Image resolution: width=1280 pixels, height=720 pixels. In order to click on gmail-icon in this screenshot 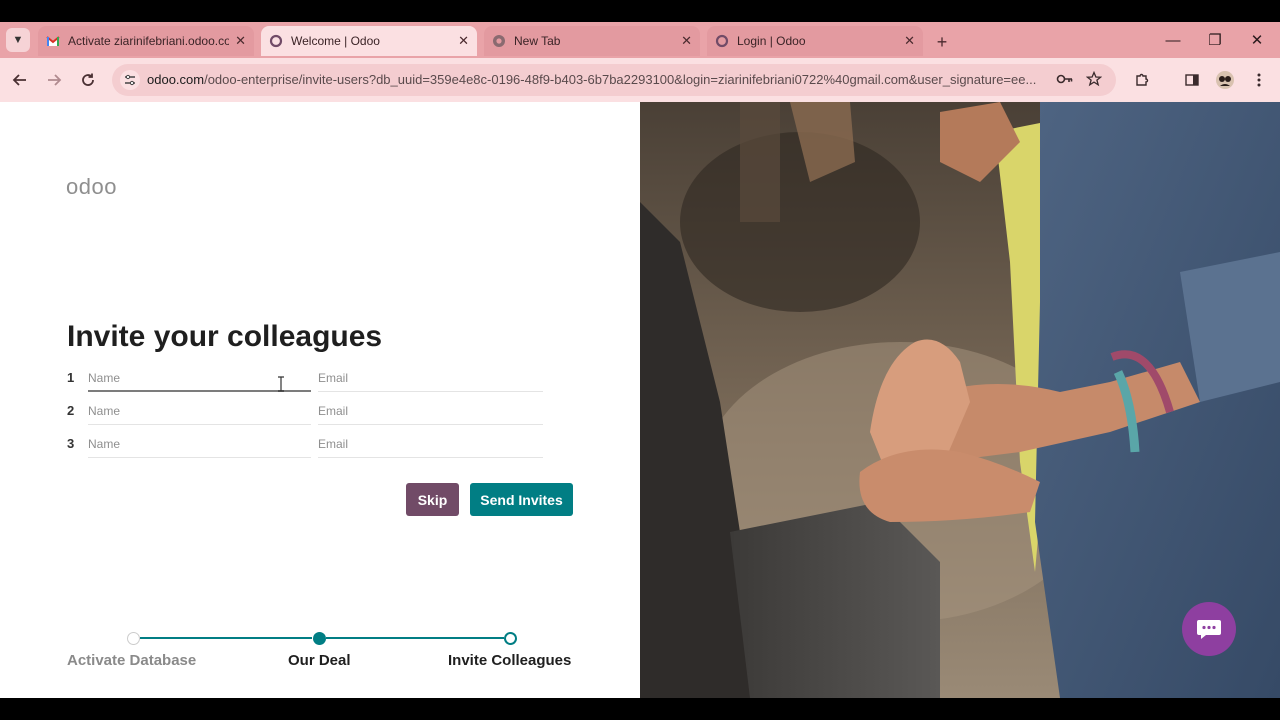, I will do `click(53, 41)`.